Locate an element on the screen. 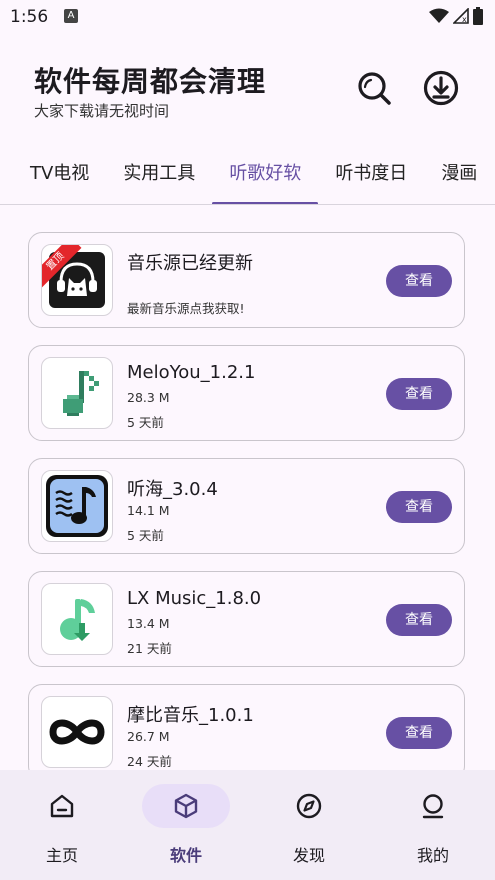 This screenshot has height=880, width=495. nav-discover-label: 发现 is located at coordinates (308, 855).